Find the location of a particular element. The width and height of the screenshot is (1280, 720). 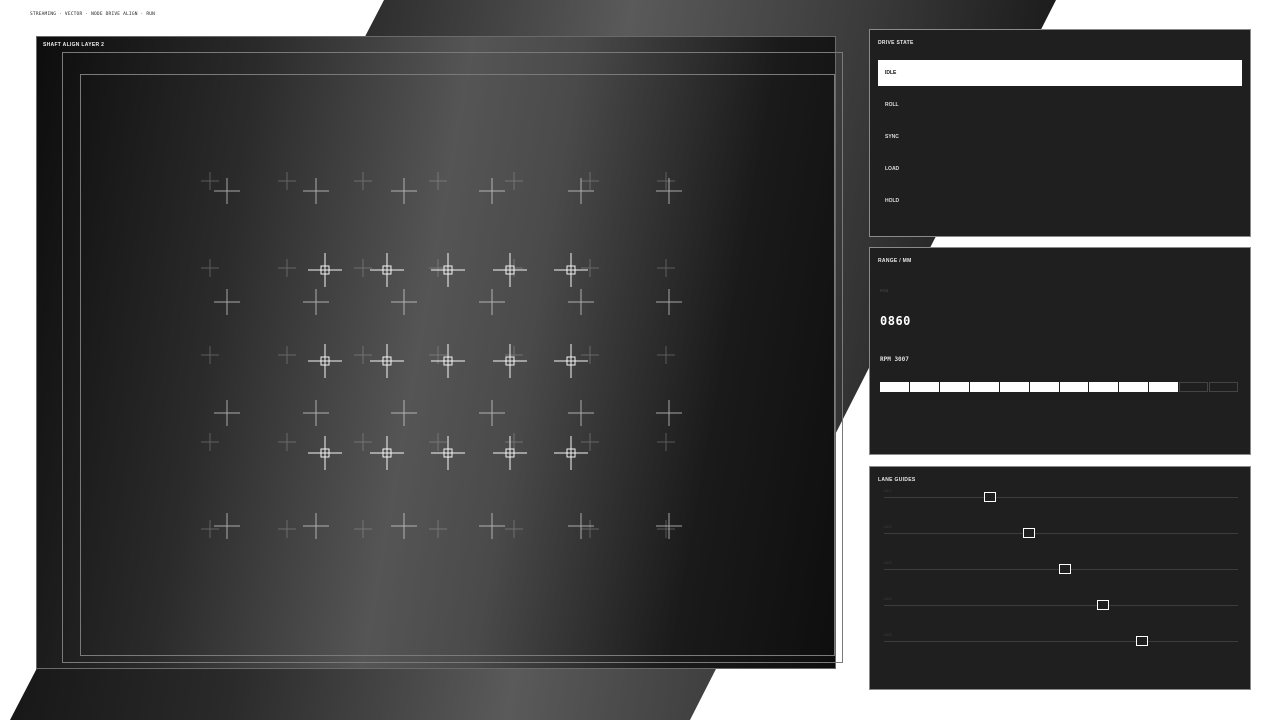

lane-label: LN 1 is located at coordinates (888, 491).